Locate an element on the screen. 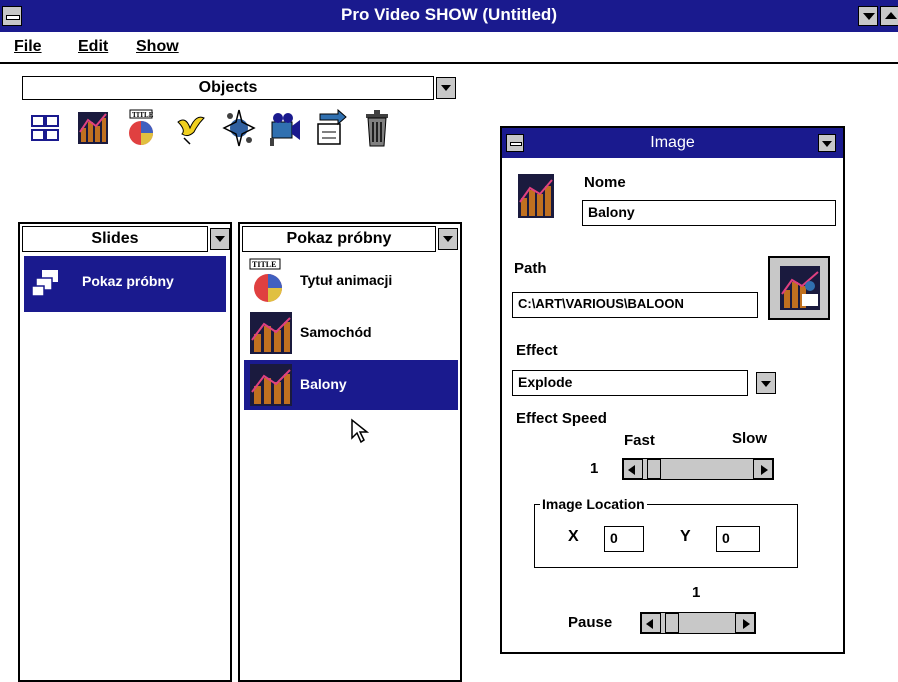 The height and width of the screenshot is (682, 898). speed-scroll-thumb is located at coordinates (654, 469).